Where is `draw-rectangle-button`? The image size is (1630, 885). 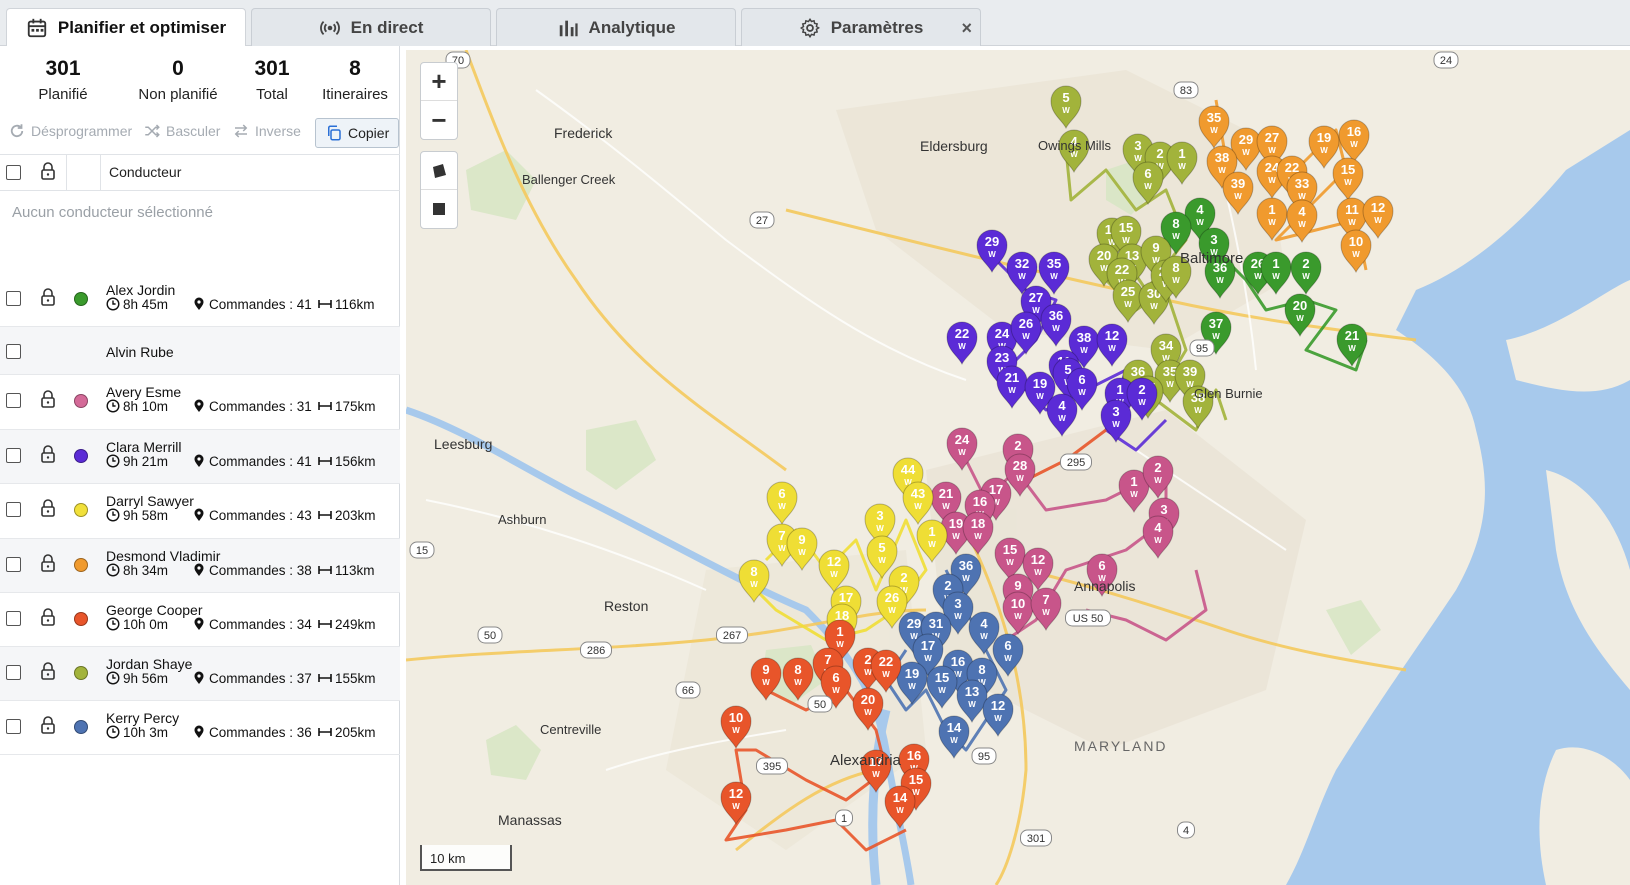
draw-rectangle-button is located at coordinates (439, 209).